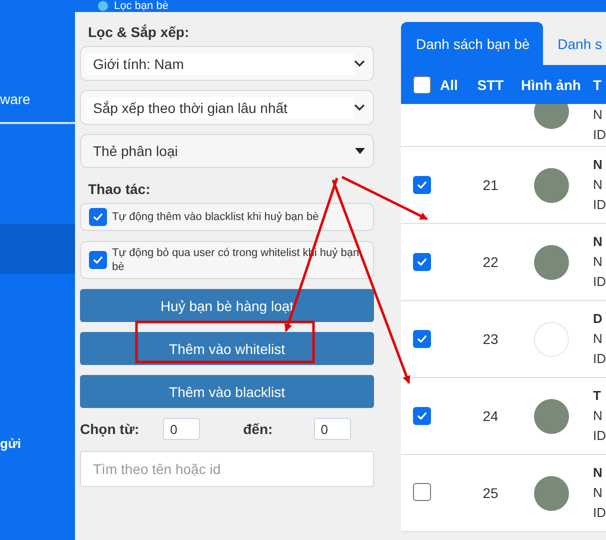  I want to click on action-button: Thêm vào whitelist, so click(227, 348).